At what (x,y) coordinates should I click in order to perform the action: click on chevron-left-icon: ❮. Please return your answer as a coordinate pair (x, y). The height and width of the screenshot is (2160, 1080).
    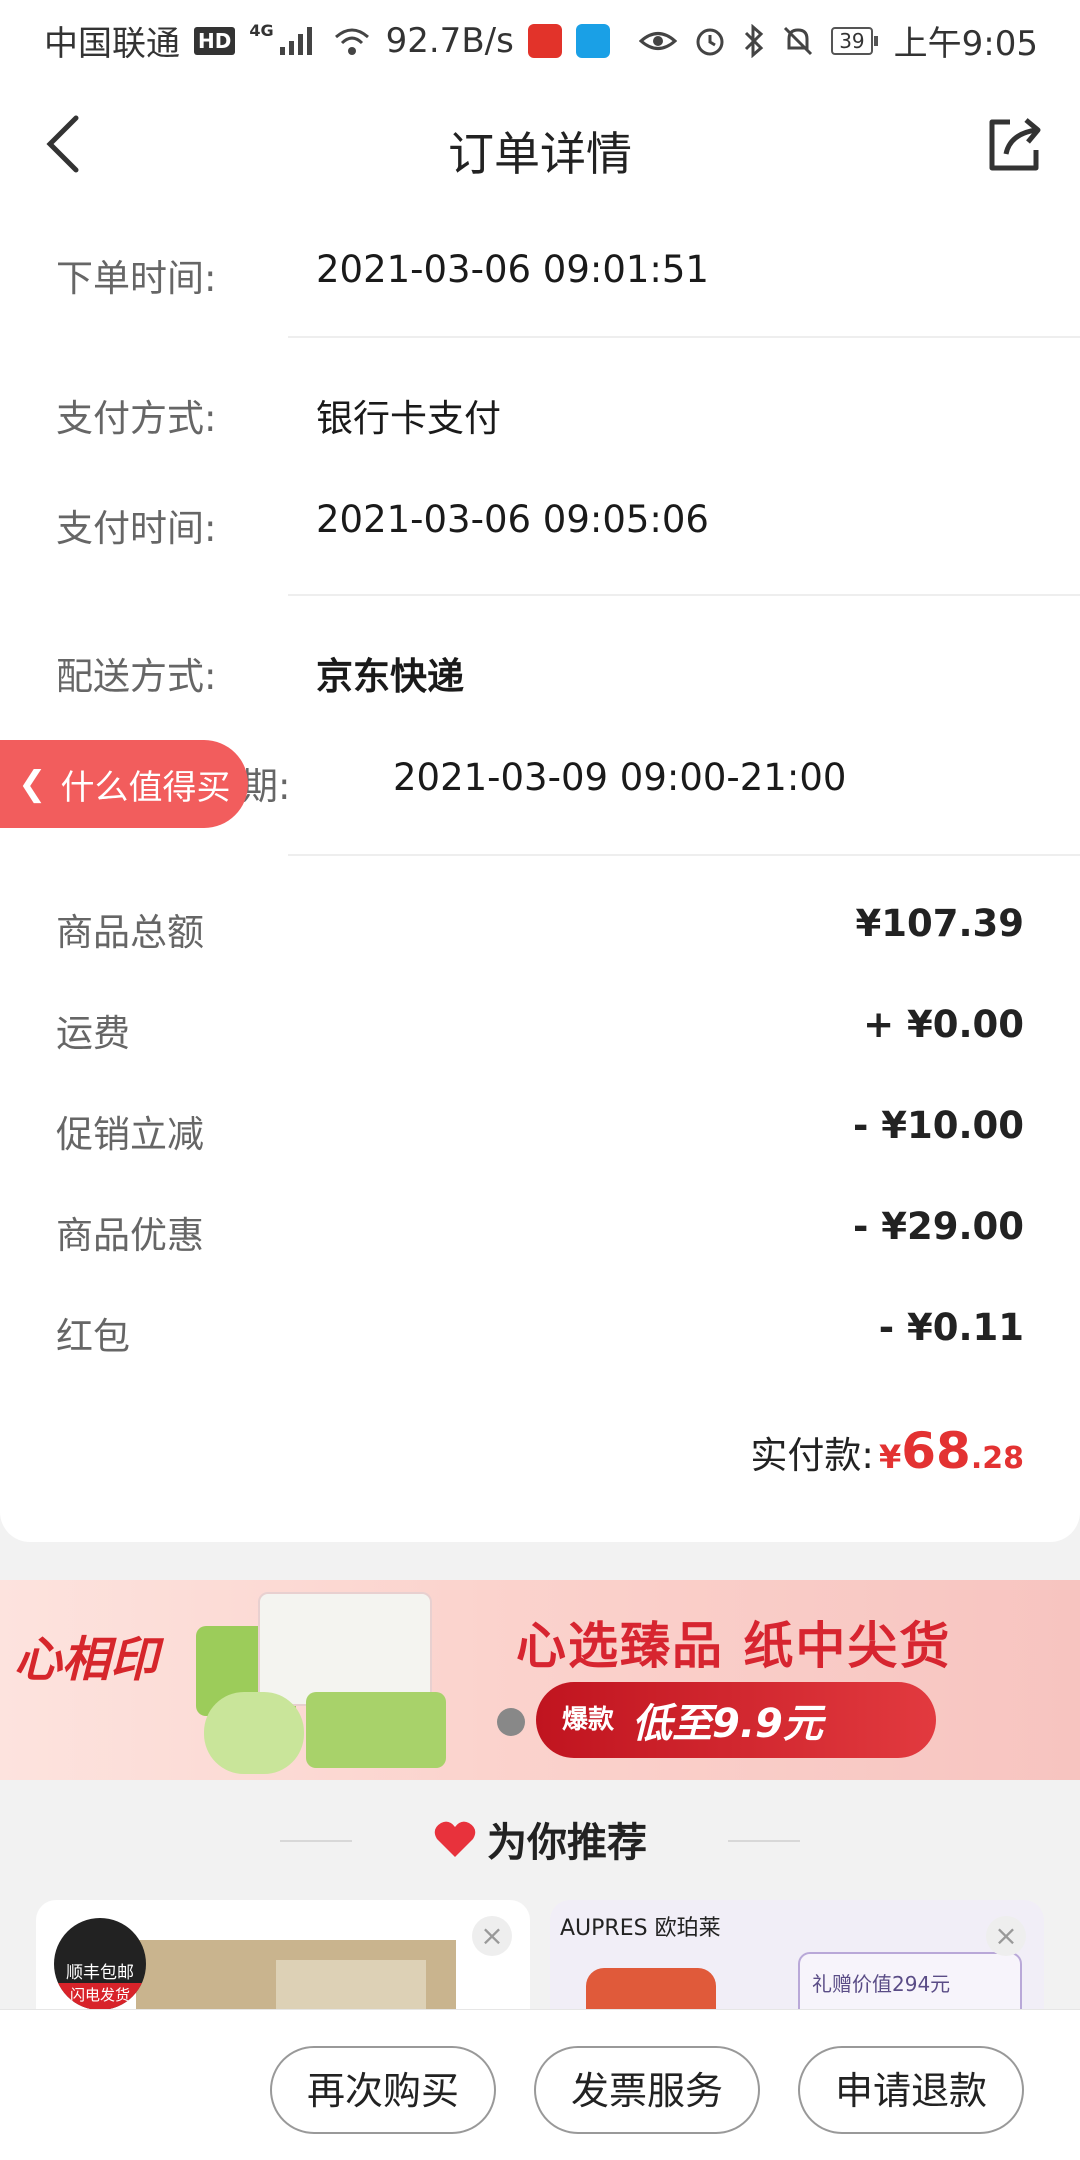
    Looking at the image, I should click on (32, 784).